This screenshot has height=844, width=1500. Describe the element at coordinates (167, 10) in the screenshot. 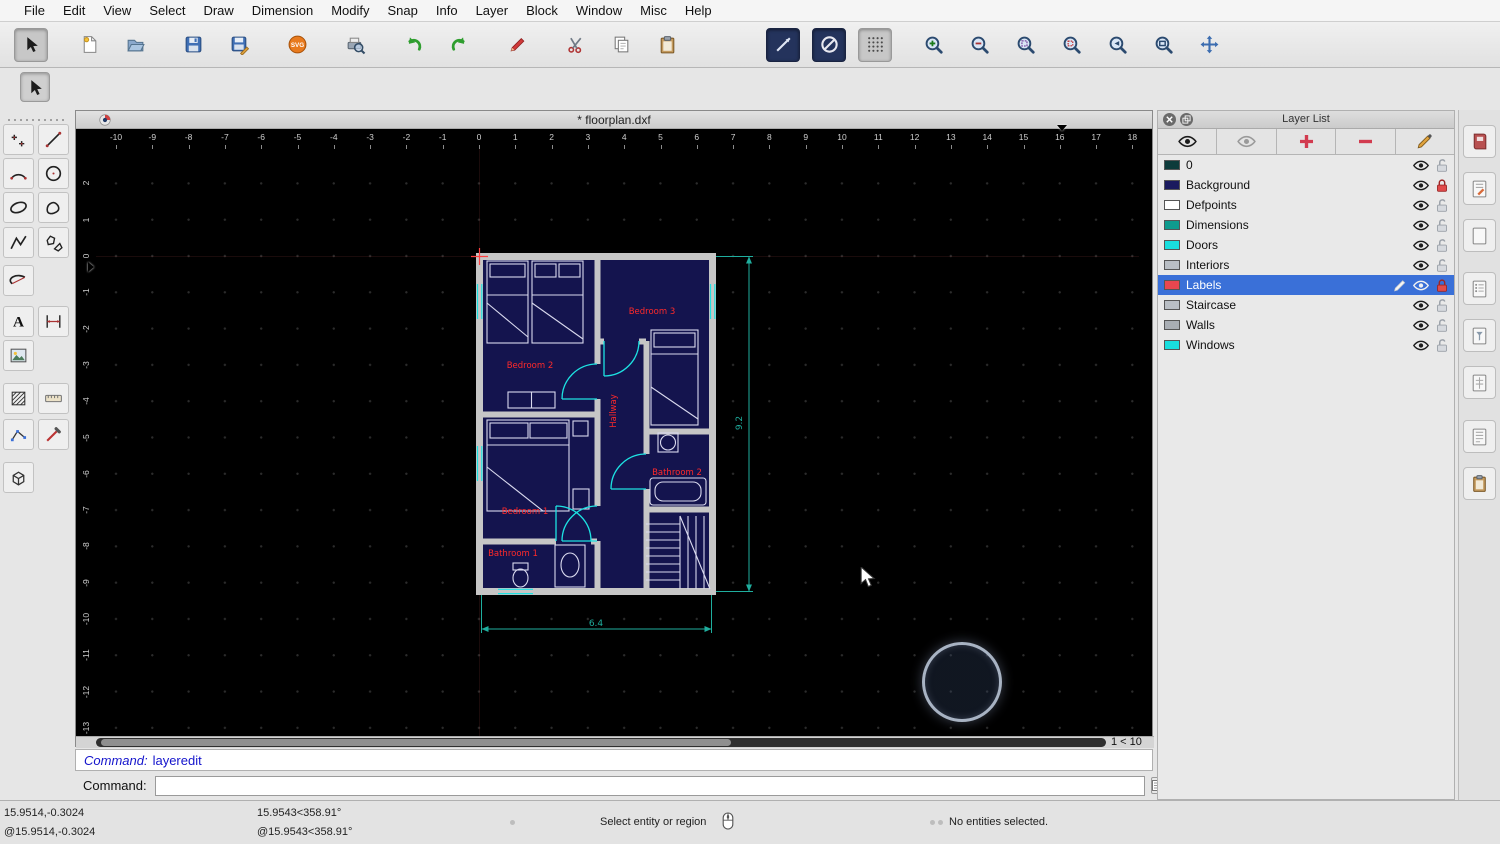

I see `menu-item-select: Select` at that location.